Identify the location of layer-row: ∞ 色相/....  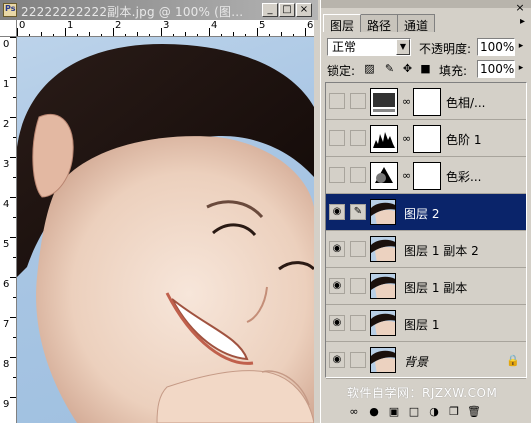
(426, 101).